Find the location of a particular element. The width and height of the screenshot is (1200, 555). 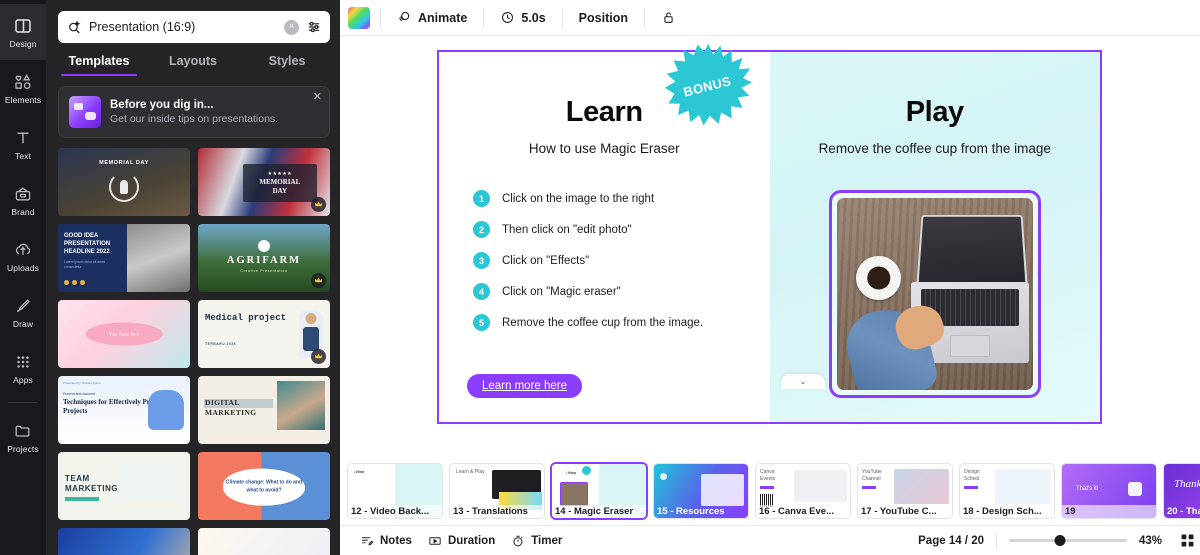

thumbnail-item: That's it! 19 is located at coordinates (1109, 491).